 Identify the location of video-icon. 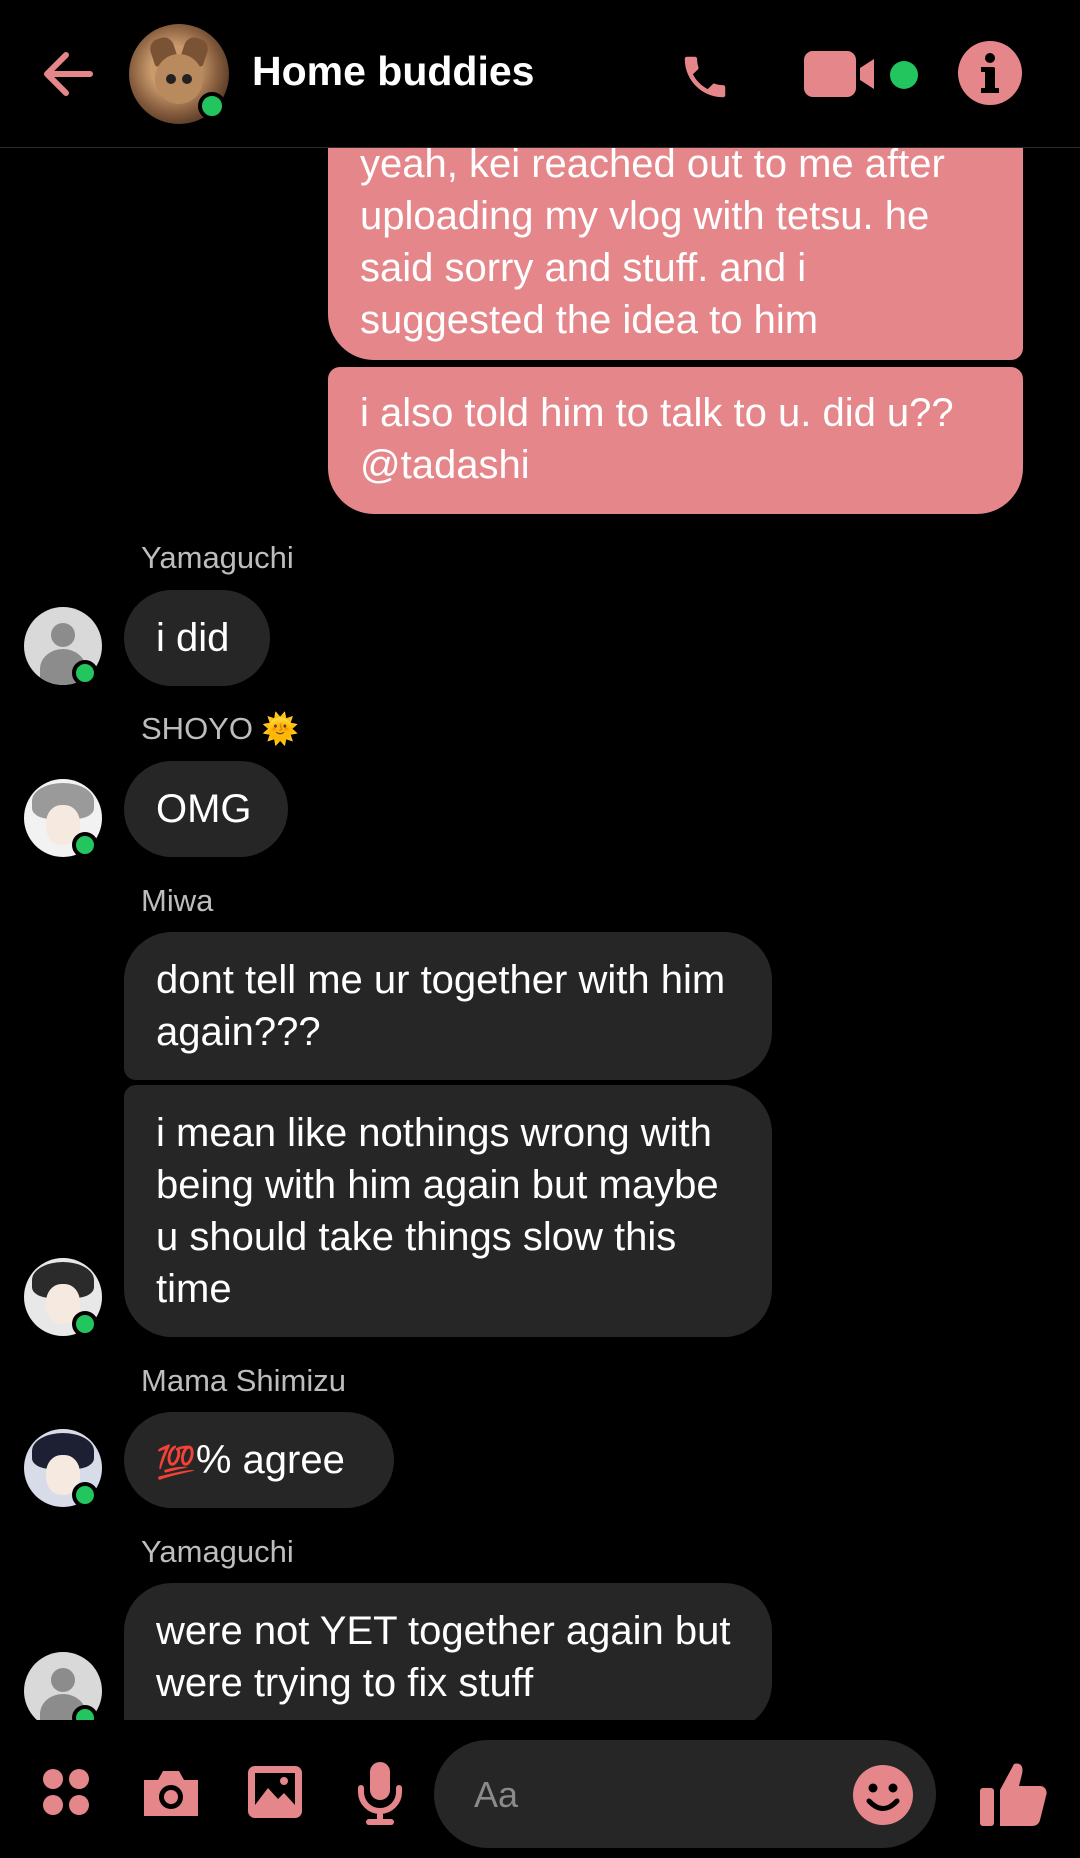
(842, 74).